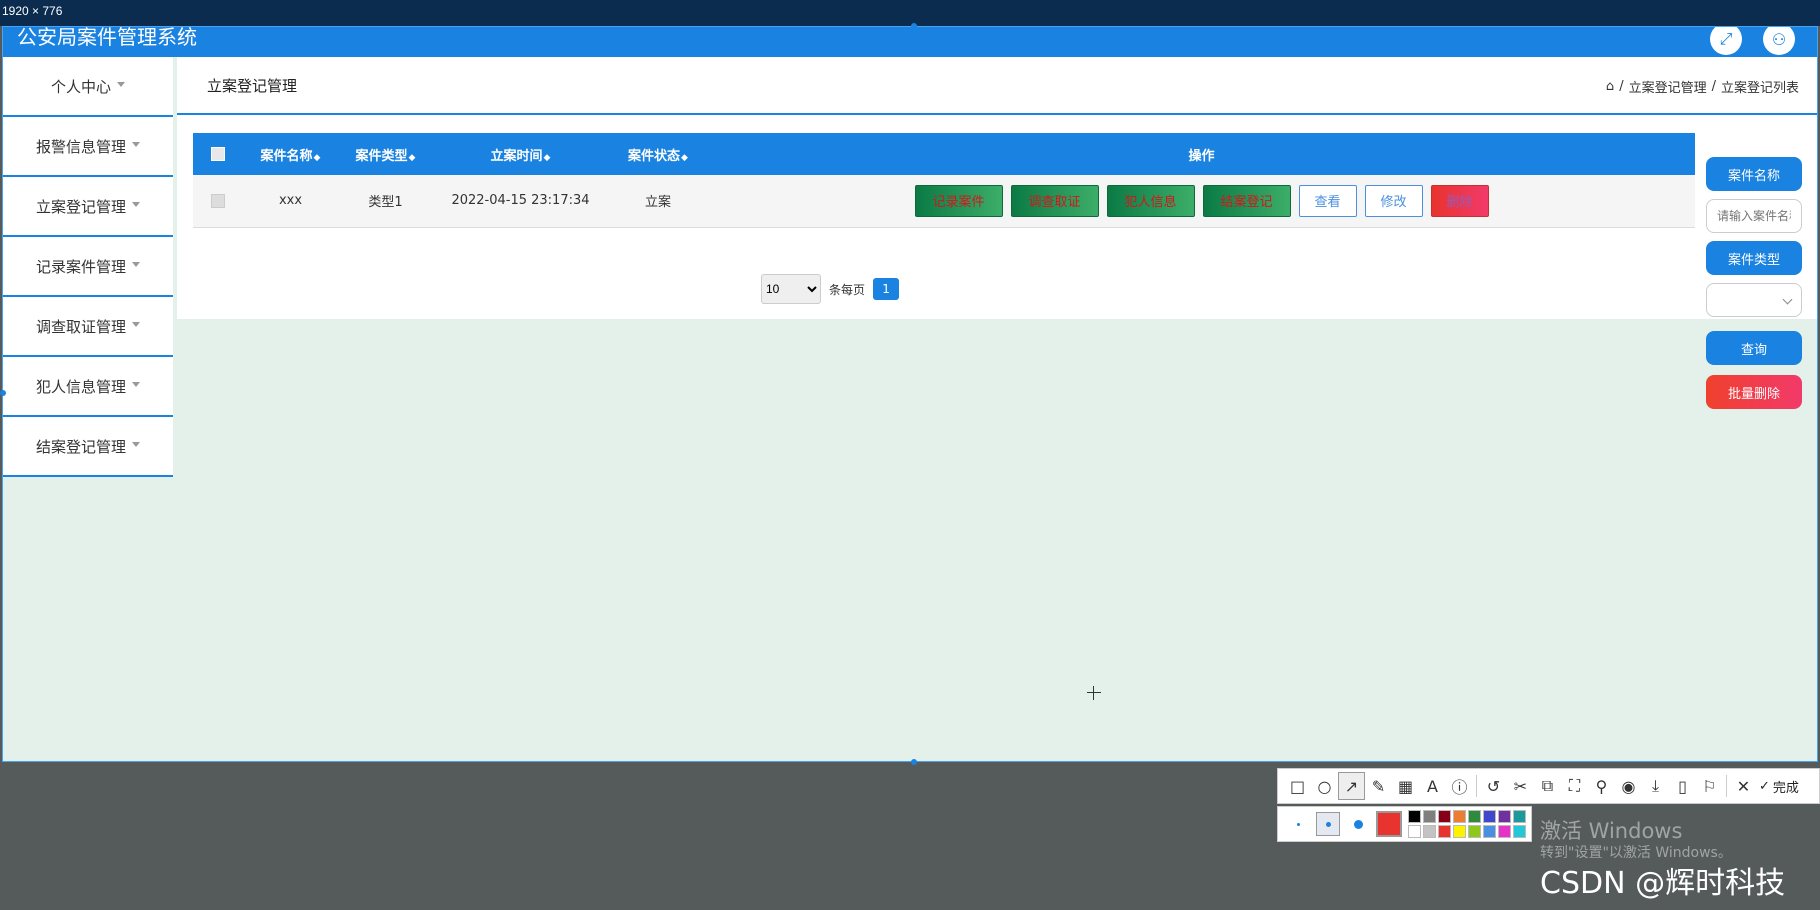  What do you see at coordinates (910, 42) in the screenshot?
I see `app-header: 公安局案件管理系统 ⤢ ⚇` at bounding box center [910, 42].